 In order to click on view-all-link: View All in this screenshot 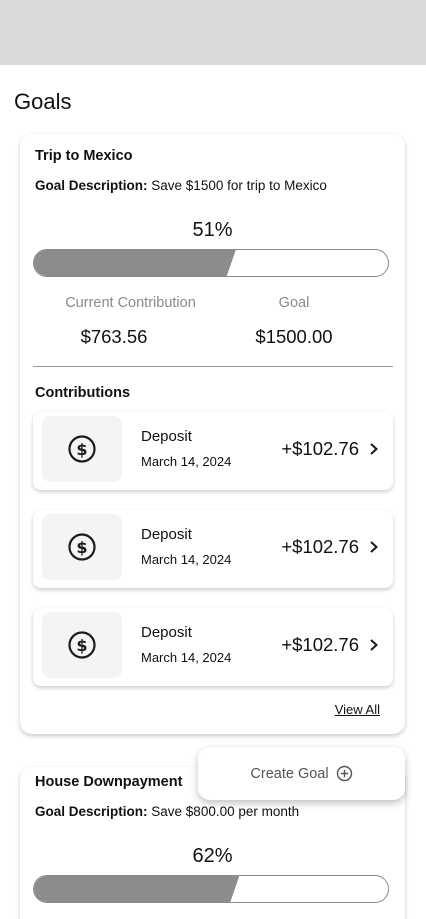, I will do `click(357, 709)`.